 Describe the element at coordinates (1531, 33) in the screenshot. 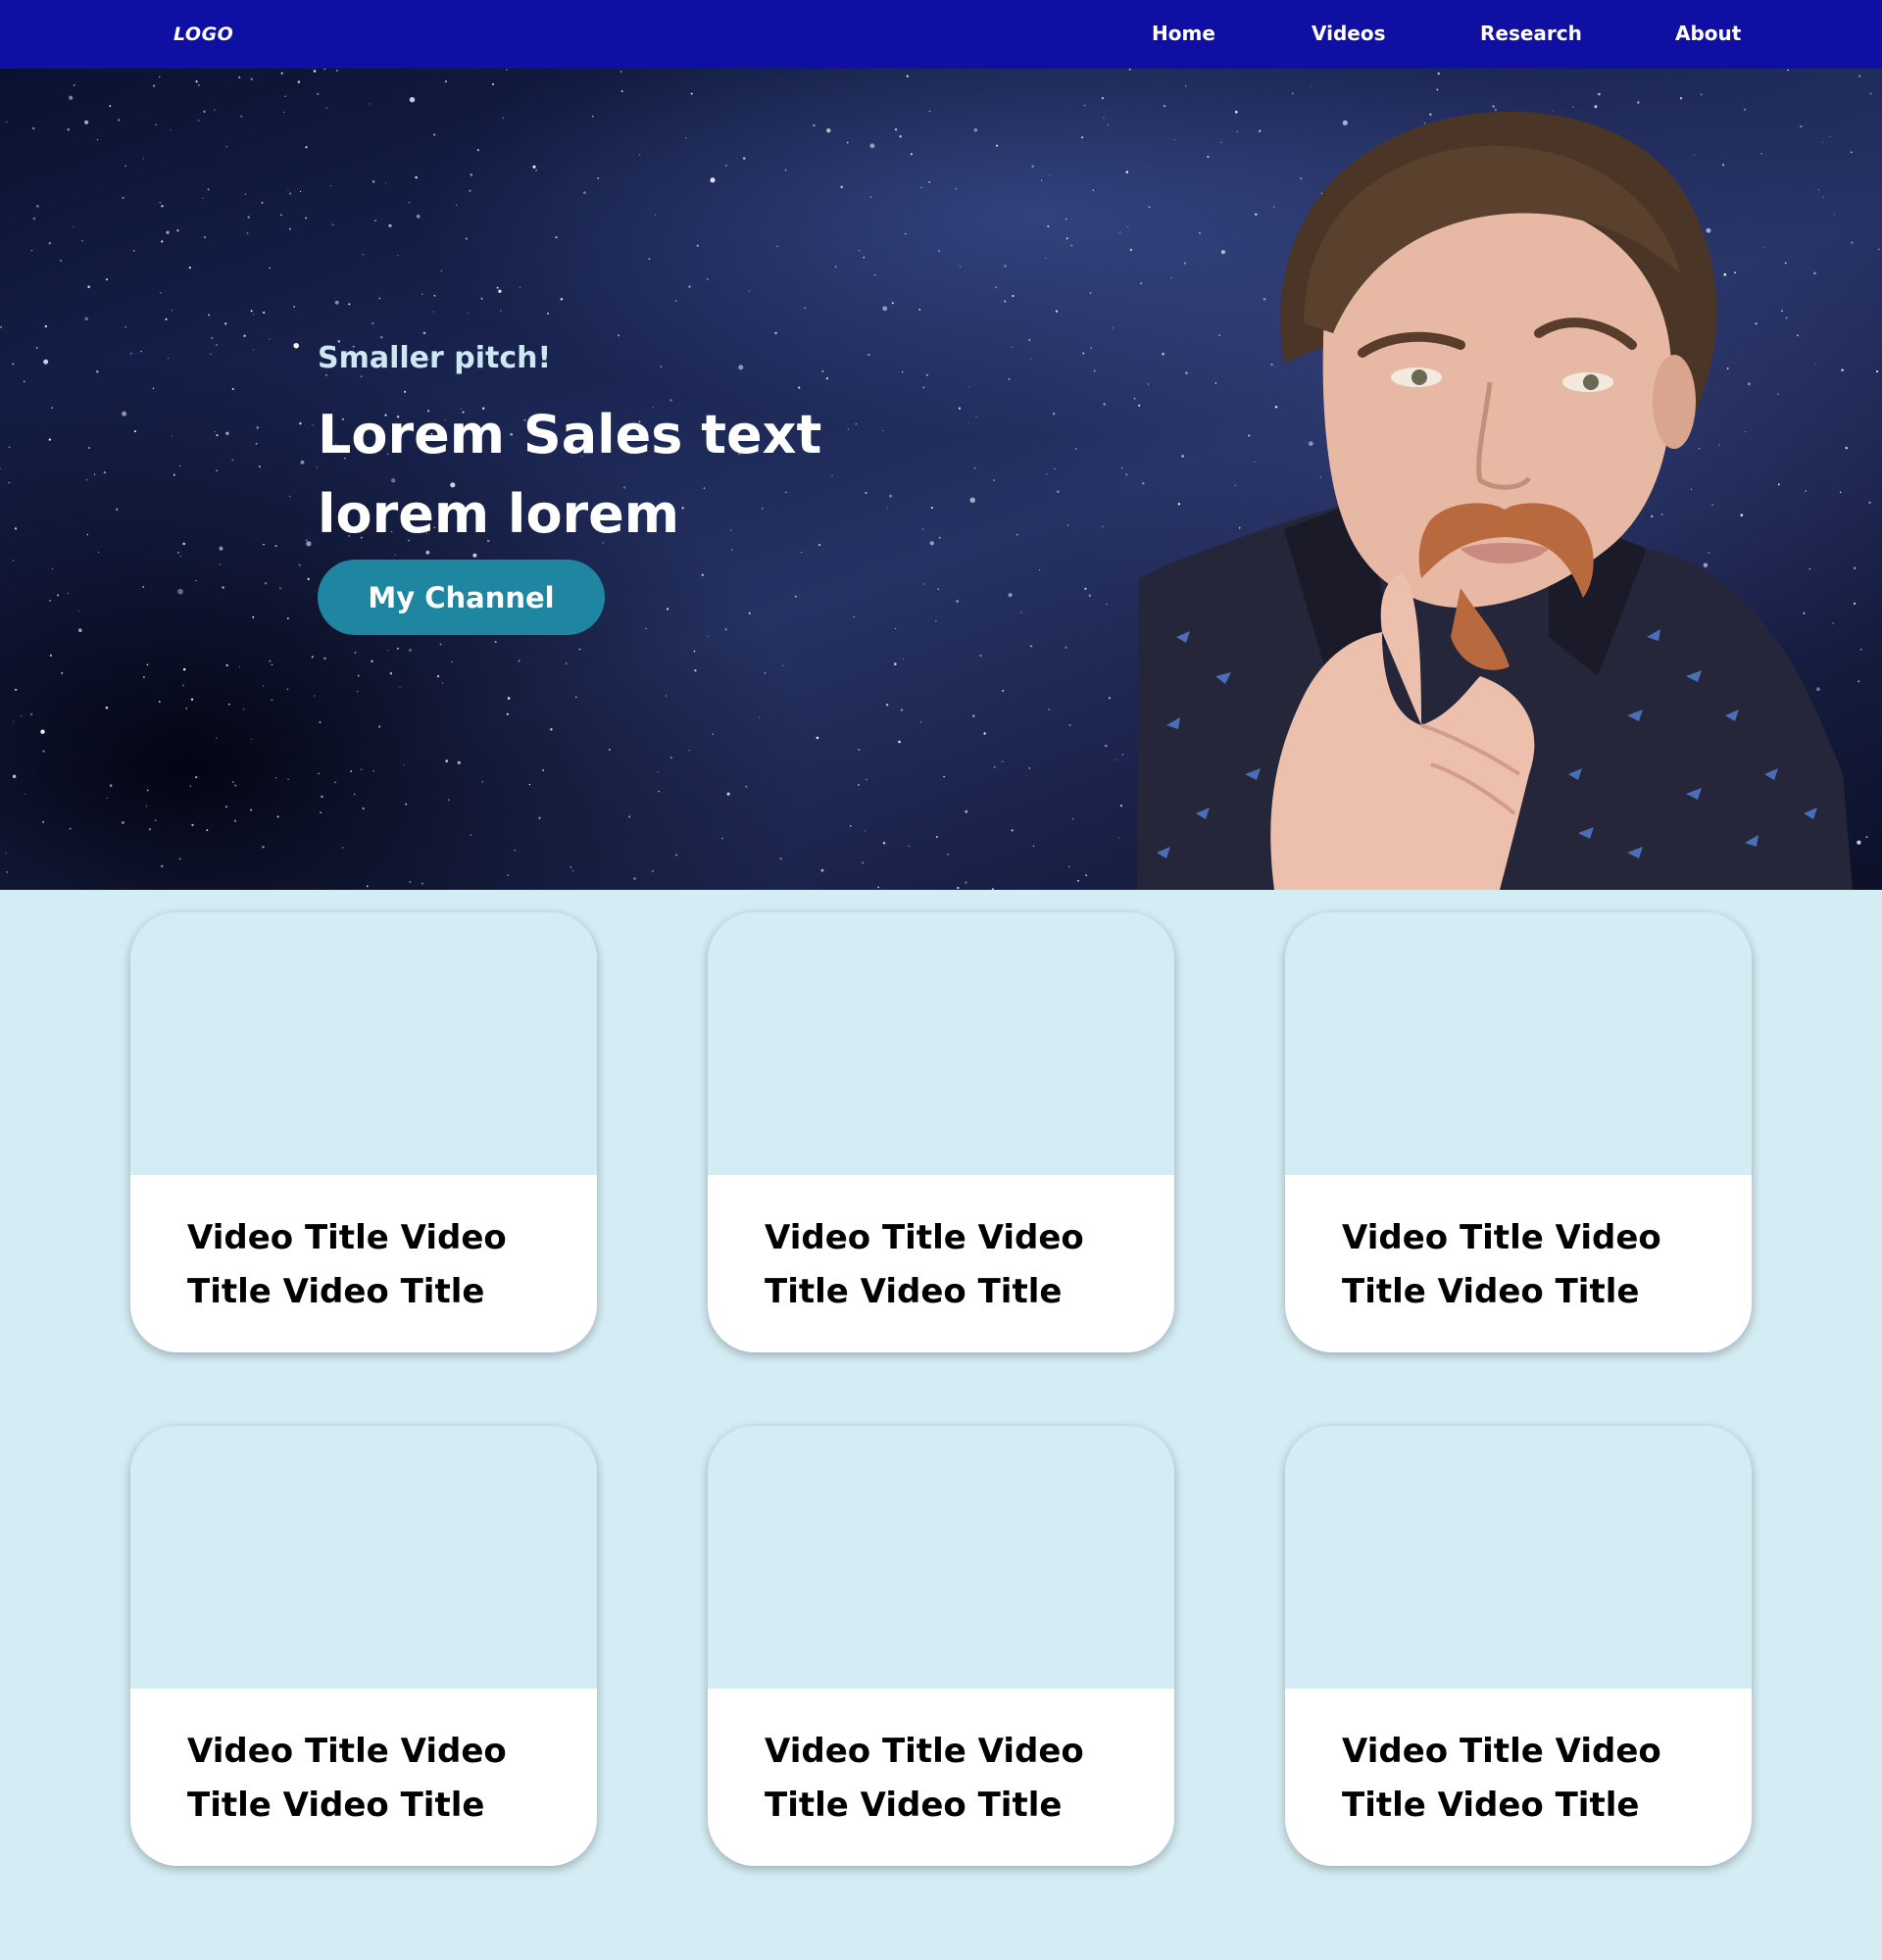

I see `nav-link-research: Research` at that location.